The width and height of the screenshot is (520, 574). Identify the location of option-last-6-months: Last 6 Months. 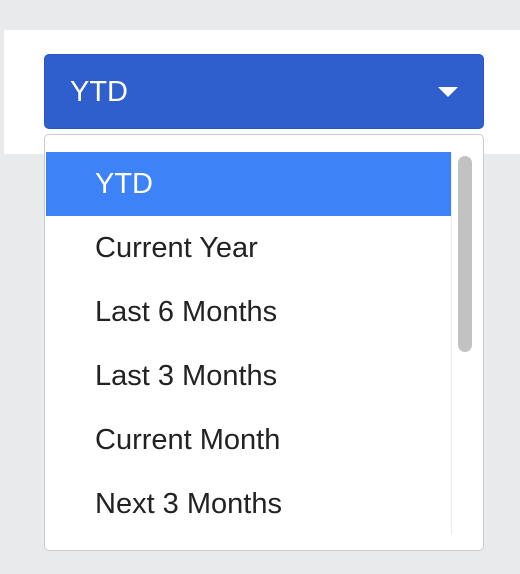
(249, 312).